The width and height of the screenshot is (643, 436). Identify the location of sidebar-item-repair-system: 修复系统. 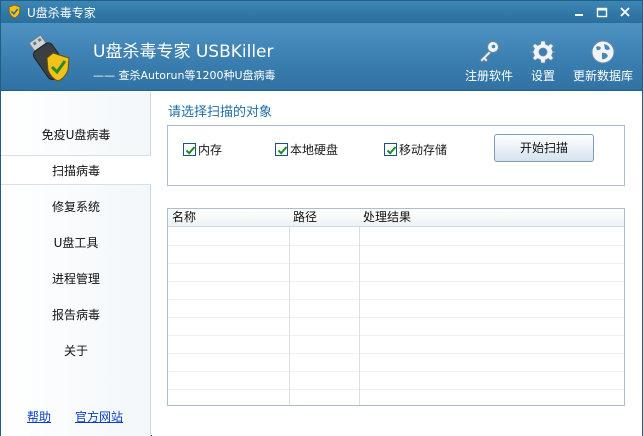
(76, 207).